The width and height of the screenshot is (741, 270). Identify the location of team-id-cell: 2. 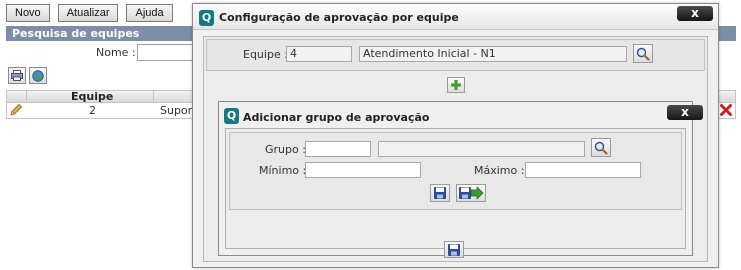
(92, 110).